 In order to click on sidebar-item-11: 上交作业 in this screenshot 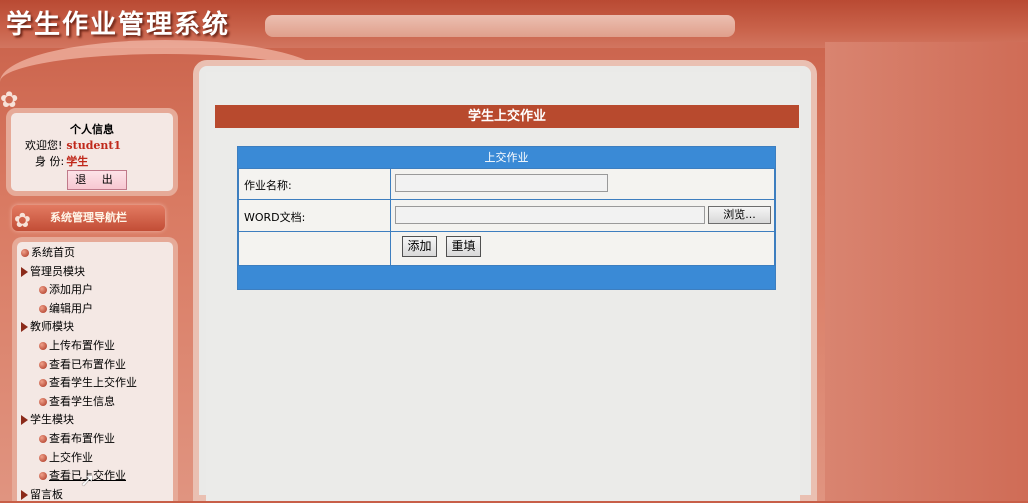, I will do `click(66, 458)`.